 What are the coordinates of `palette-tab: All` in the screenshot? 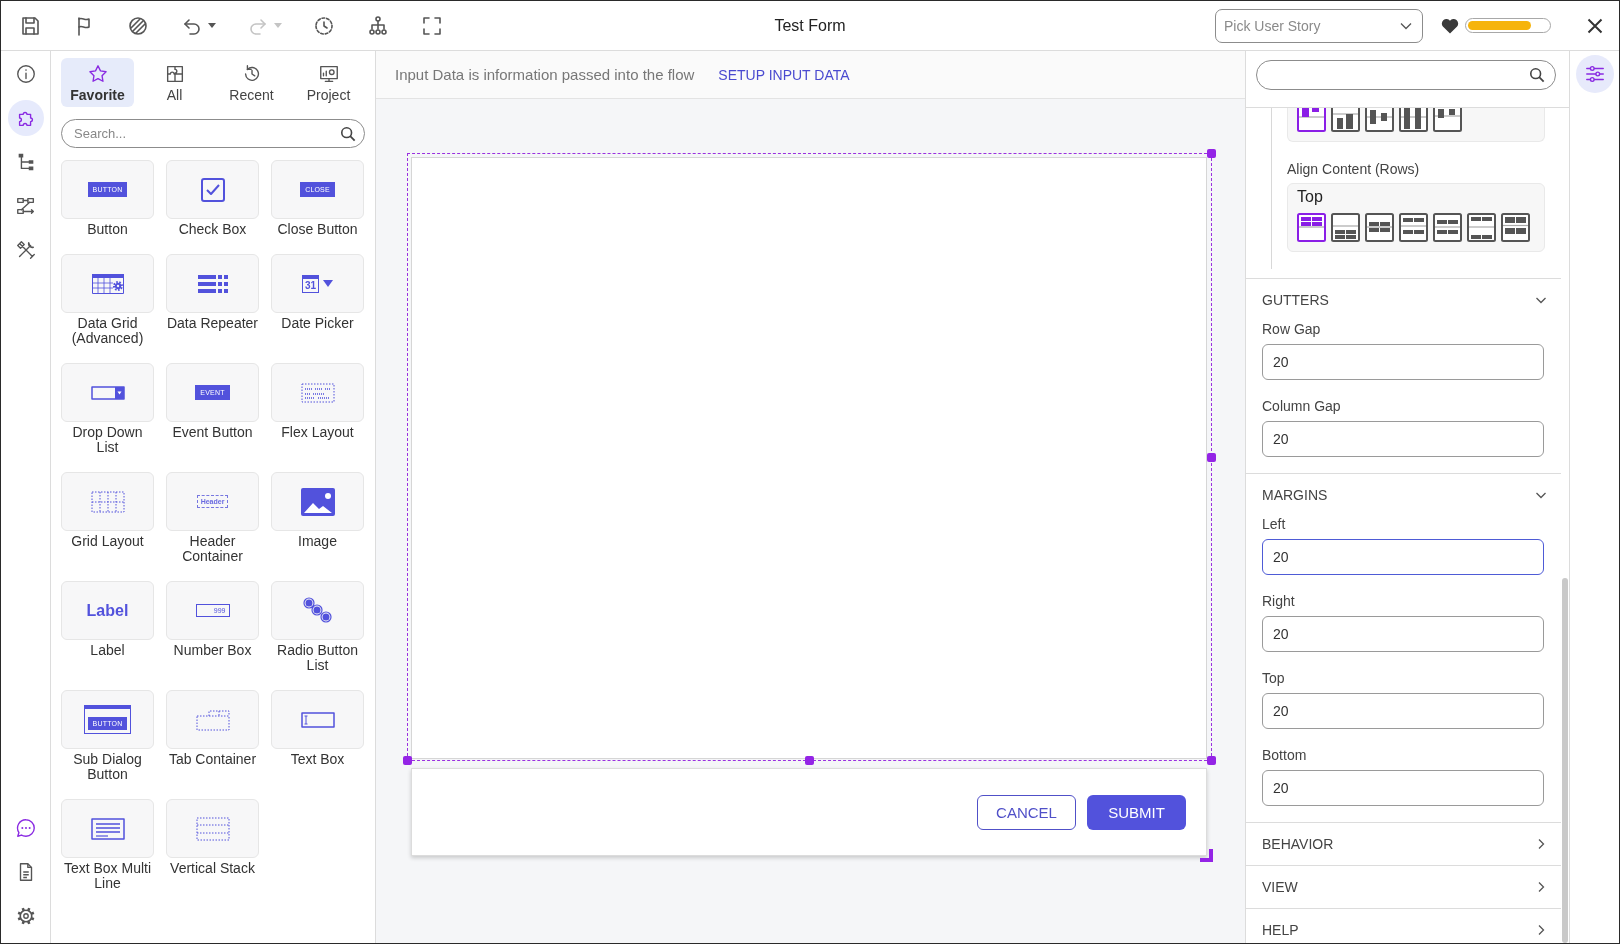 It's located at (174, 82).